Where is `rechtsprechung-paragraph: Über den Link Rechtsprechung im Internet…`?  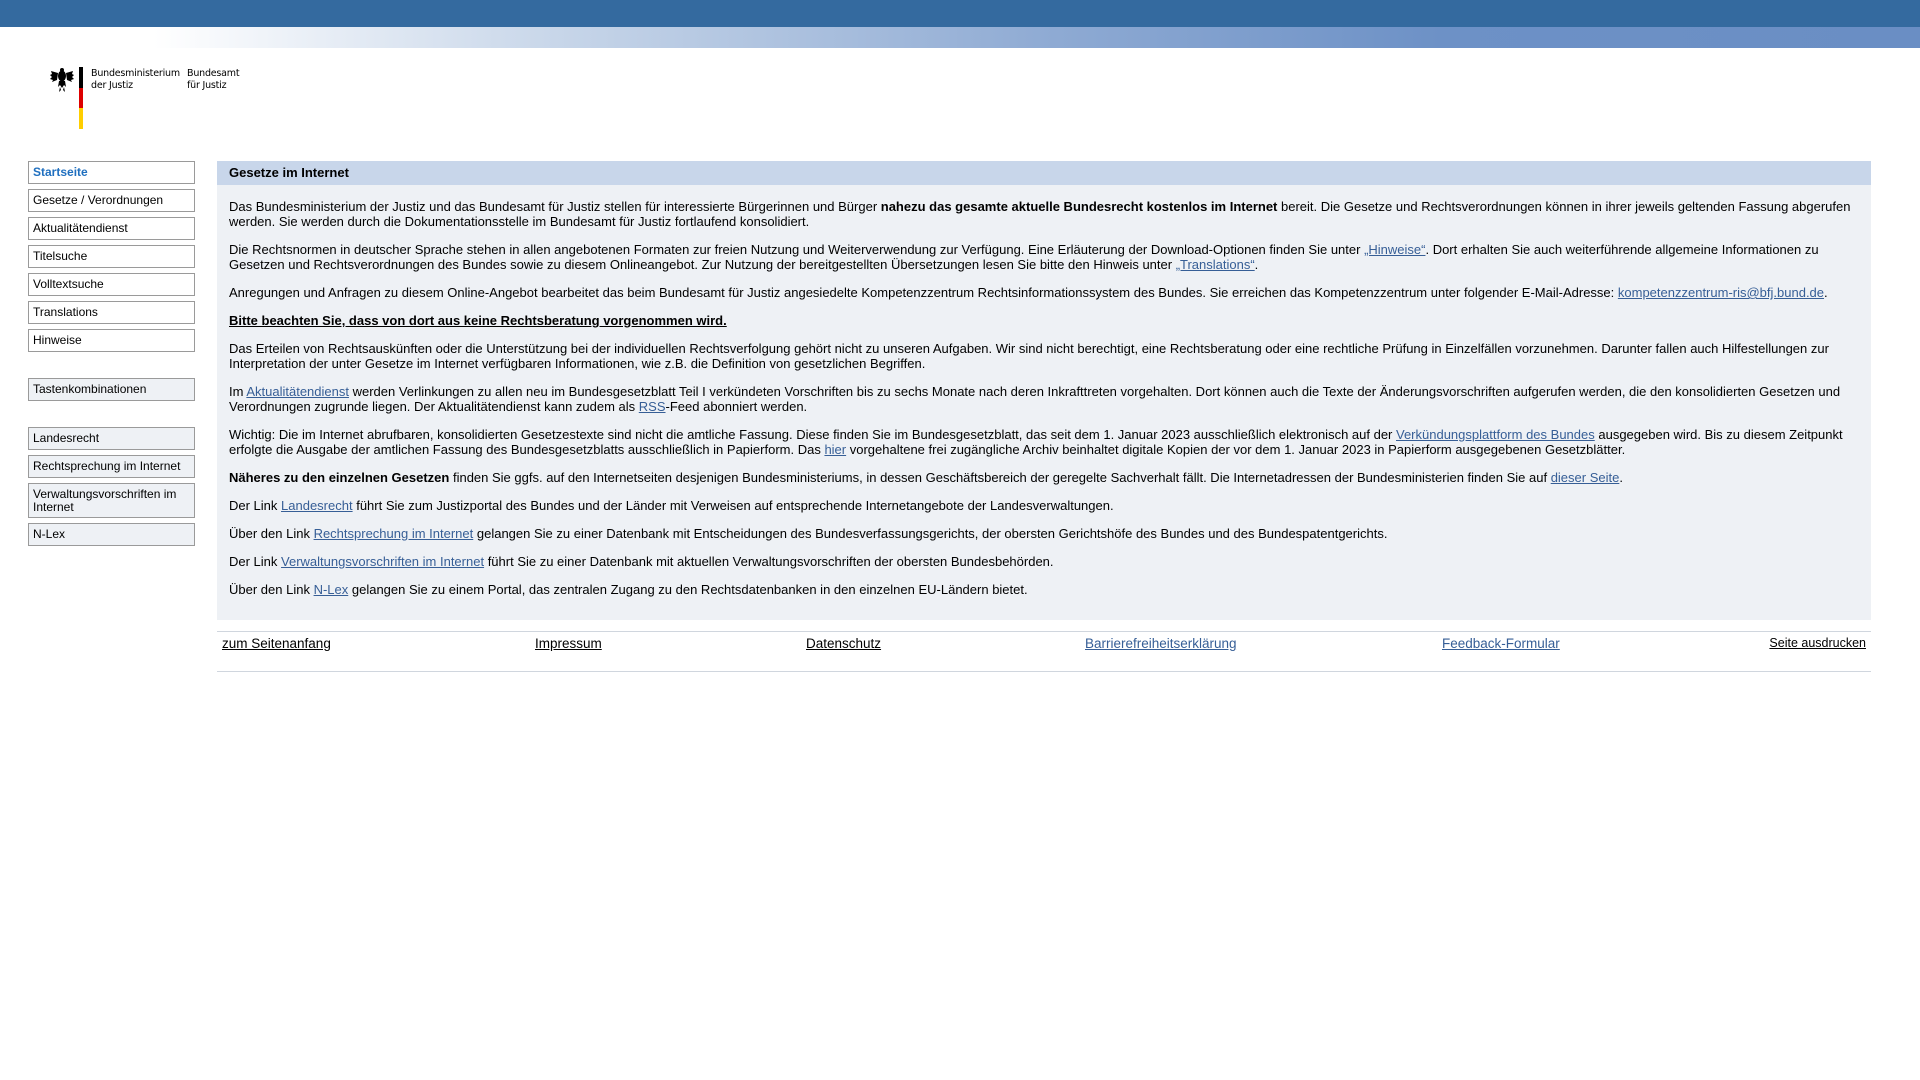
rechtsprechung-paragraph: Über den Link Rechtsprechung im Internet… is located at coordinates (1044, 533).